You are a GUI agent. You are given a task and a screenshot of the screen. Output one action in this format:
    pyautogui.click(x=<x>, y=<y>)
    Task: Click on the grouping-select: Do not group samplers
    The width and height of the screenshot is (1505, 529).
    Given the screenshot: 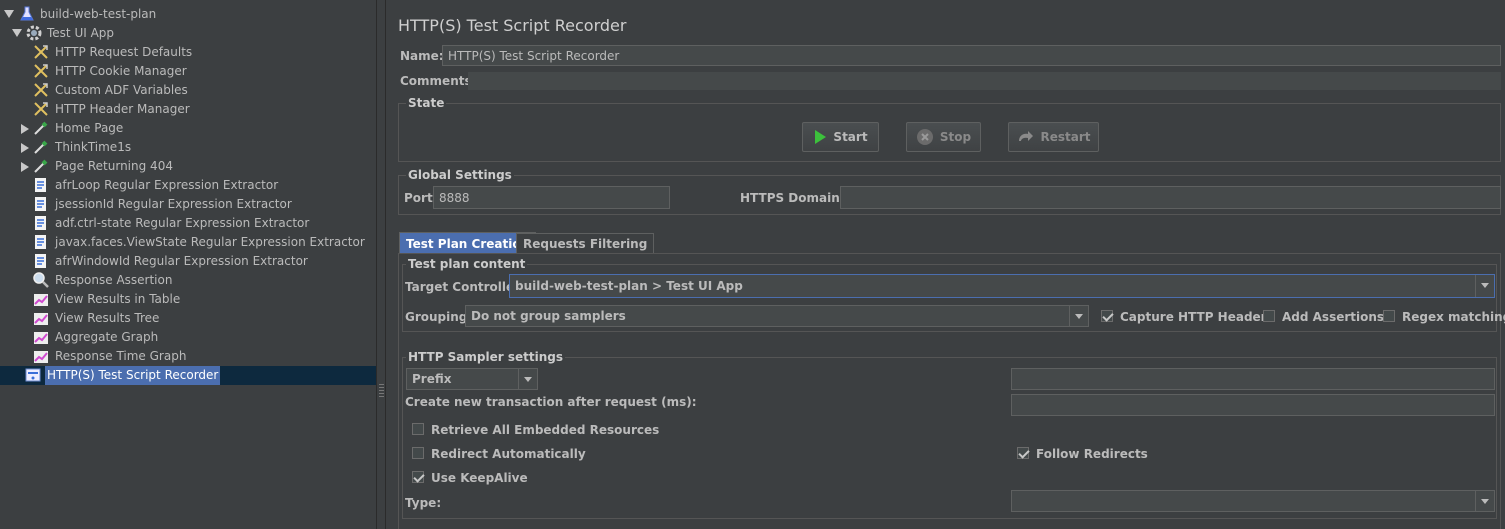 What is the action you would take?
    pyautogui.click(x=777, y=316)
    